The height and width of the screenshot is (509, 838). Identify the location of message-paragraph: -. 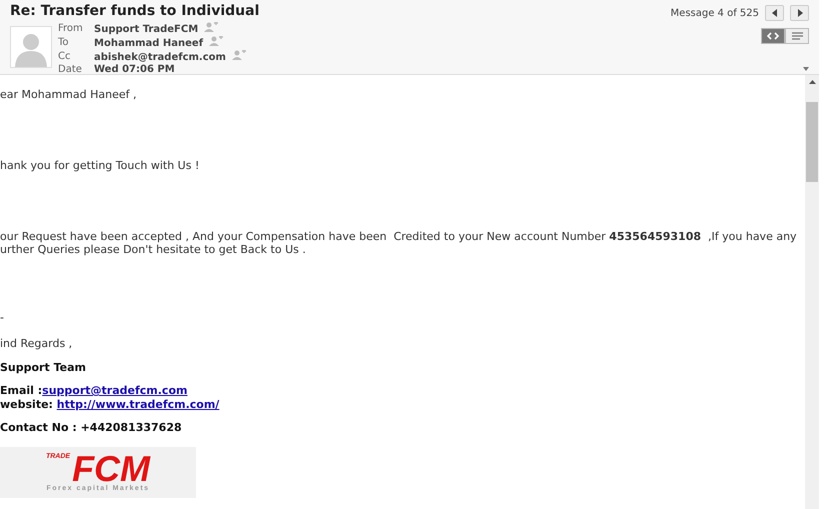
(2, 317).